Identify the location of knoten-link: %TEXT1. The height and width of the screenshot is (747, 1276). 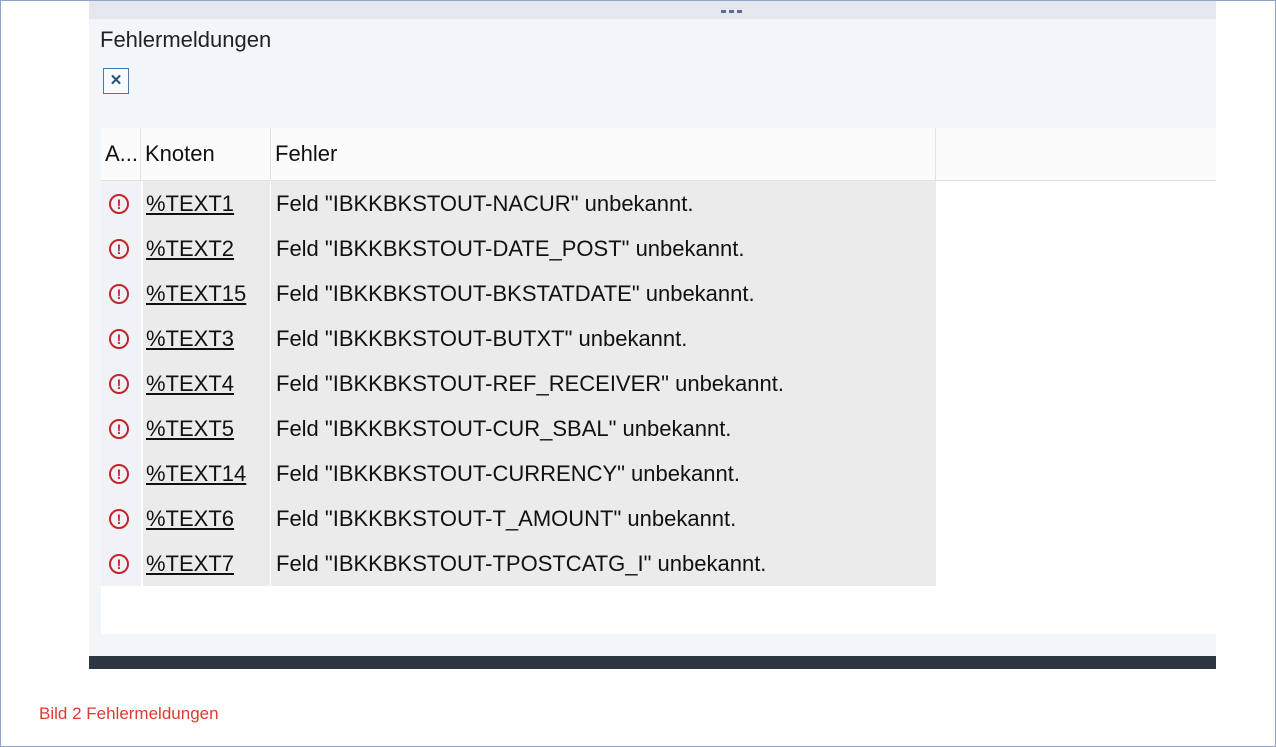
(190, 203).